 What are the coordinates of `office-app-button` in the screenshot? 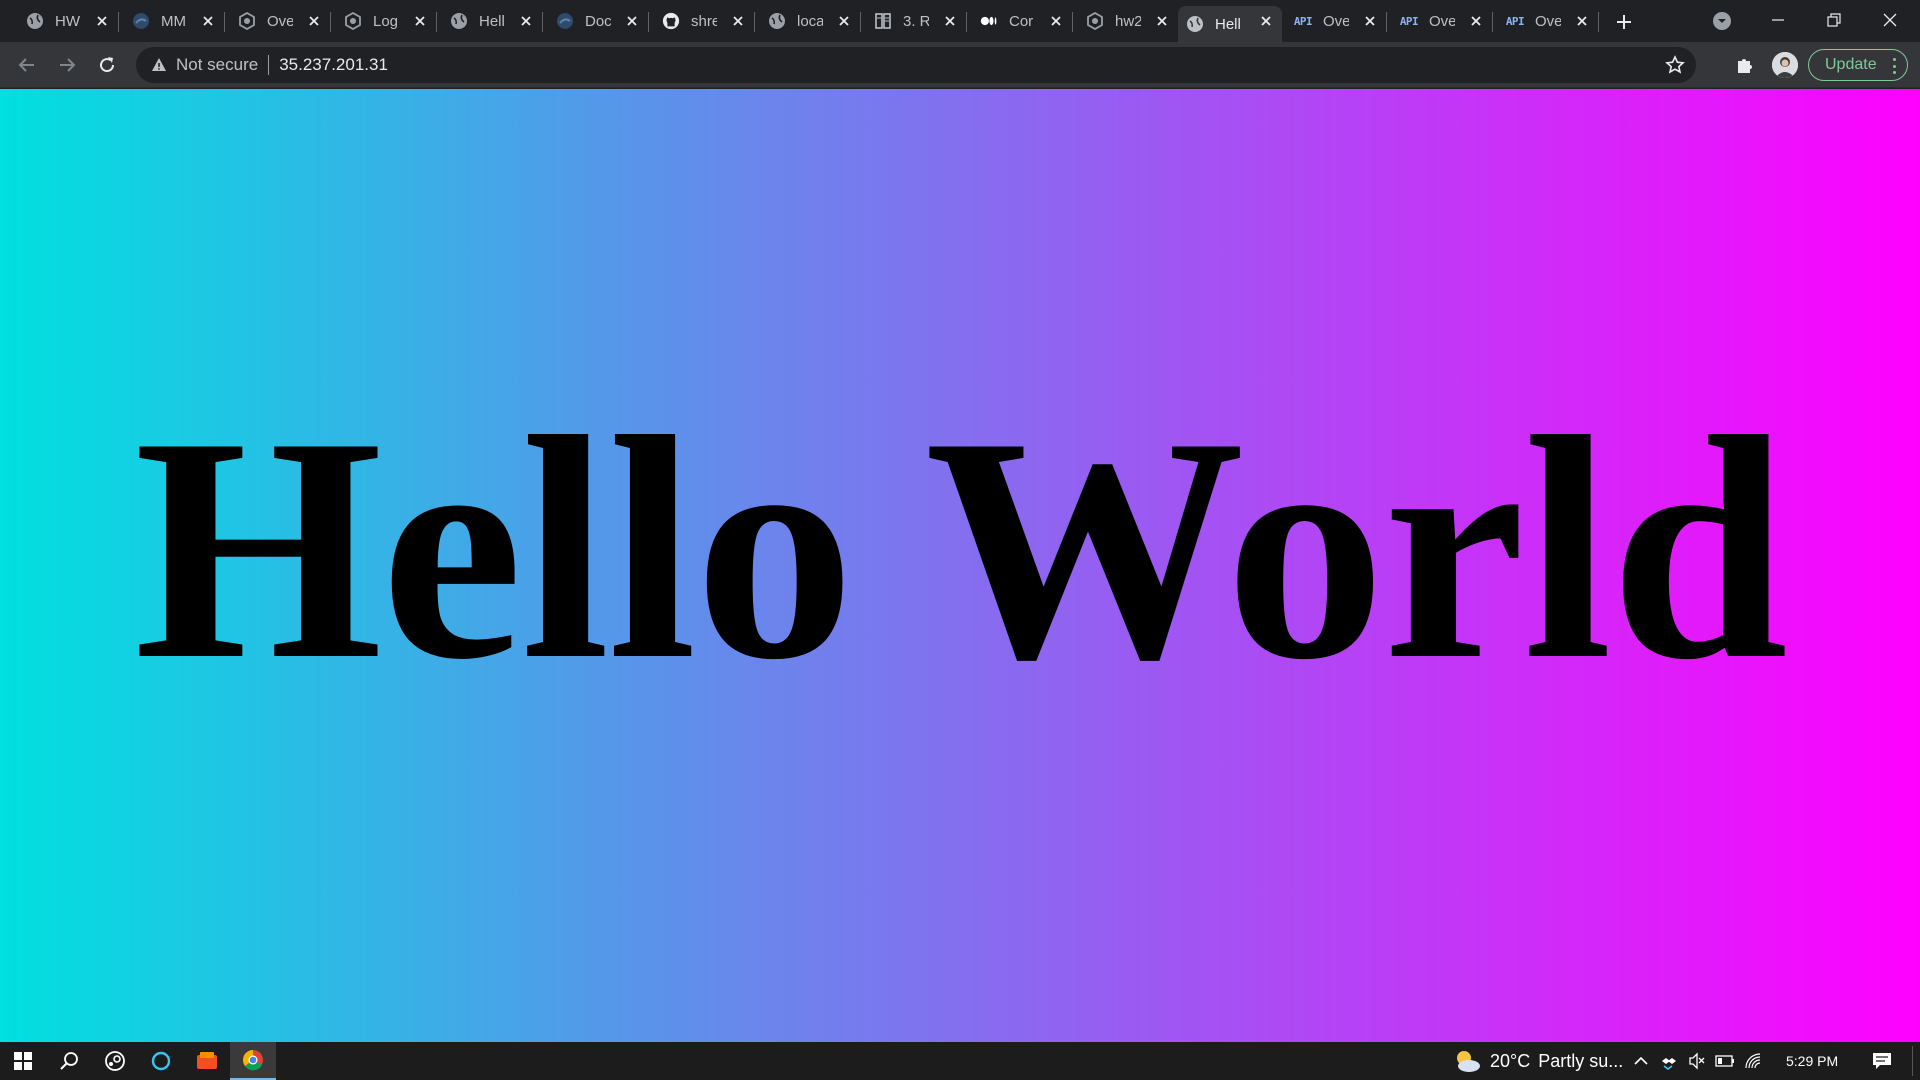 It's located at (207, 1061).